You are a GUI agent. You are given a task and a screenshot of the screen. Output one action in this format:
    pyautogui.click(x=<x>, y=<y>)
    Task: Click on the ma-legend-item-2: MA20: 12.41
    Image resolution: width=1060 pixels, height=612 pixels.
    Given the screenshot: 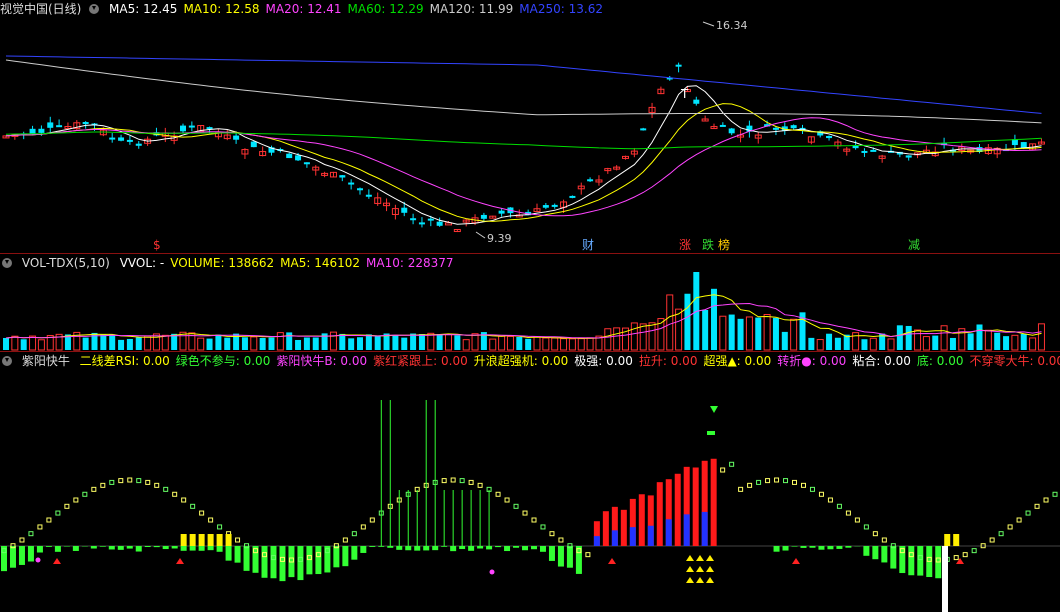 What is the action you would take?
    pyautogui.click(x=303, y=9)
    